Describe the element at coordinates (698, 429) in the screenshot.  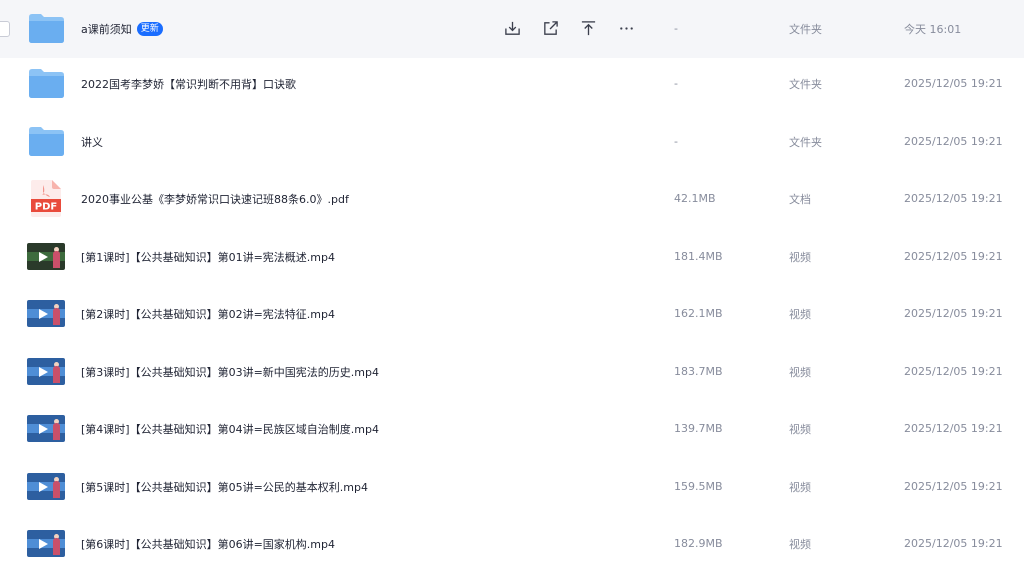
I see `file-size: 139.7MB` at that location.